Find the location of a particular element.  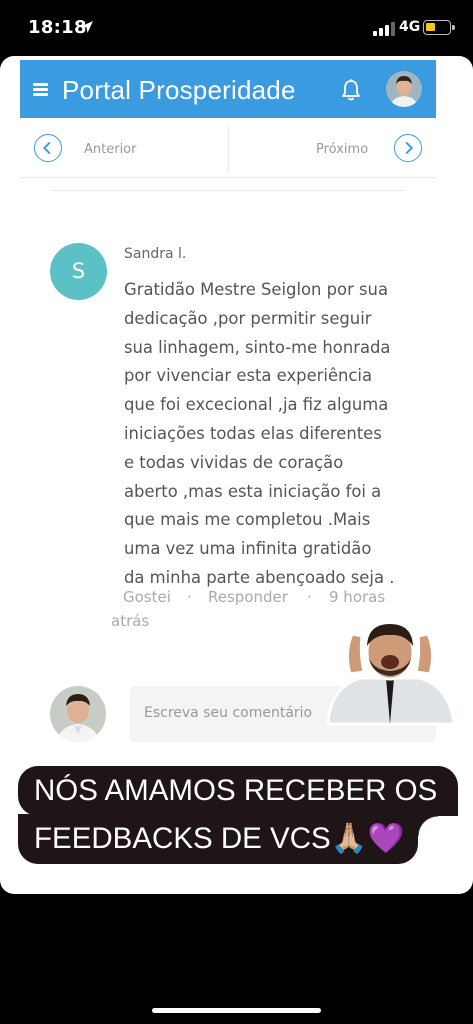

like-link: Gostei is located at coordinates (147, 597).